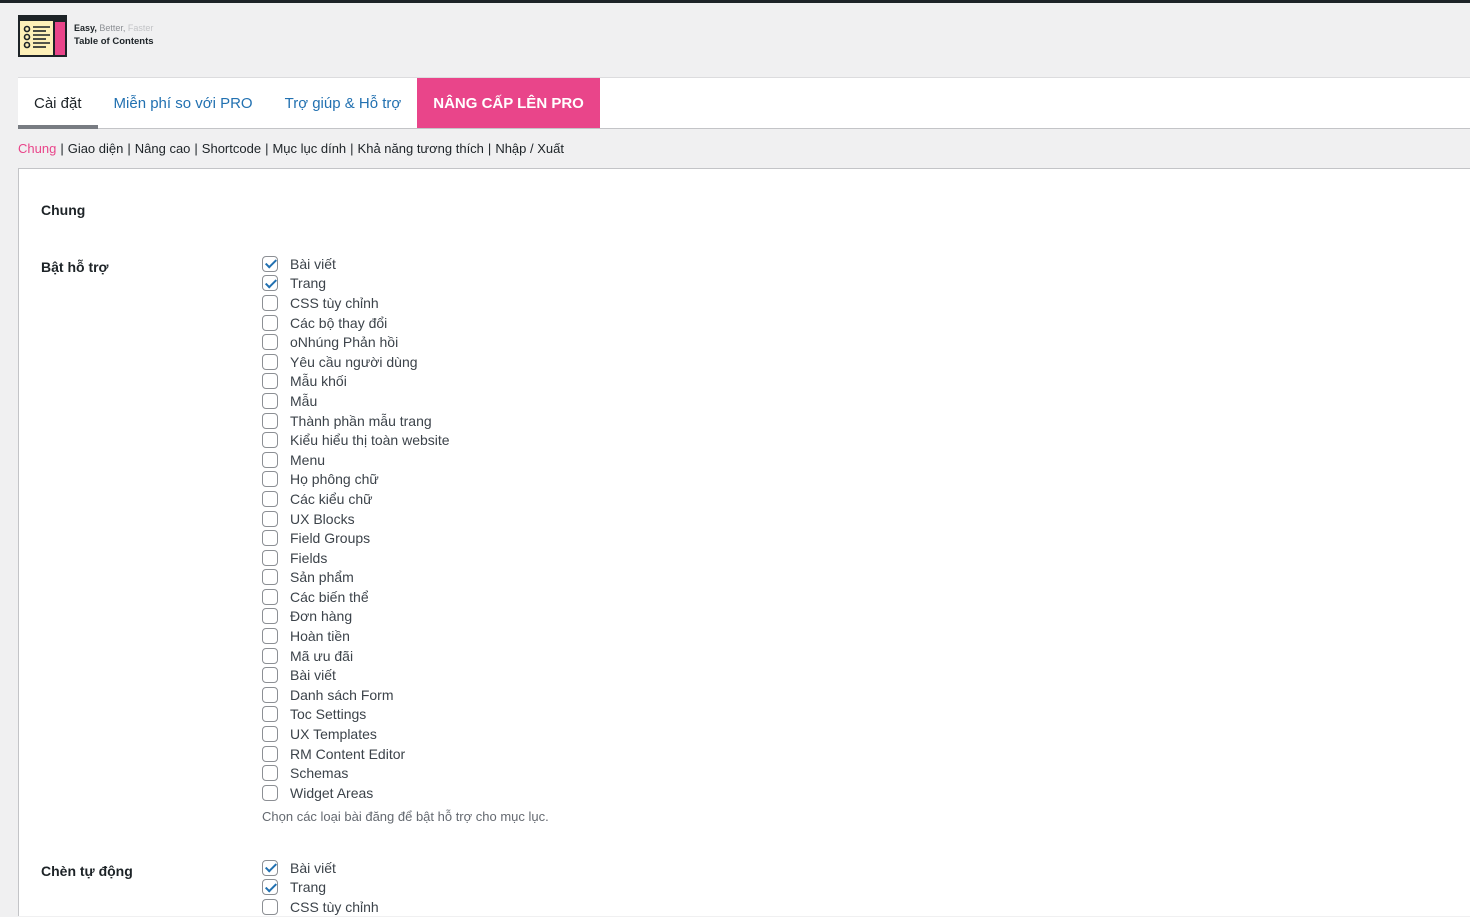  I want to click on enable-support-option-label: Hoàn tiền, so click(320, 636).